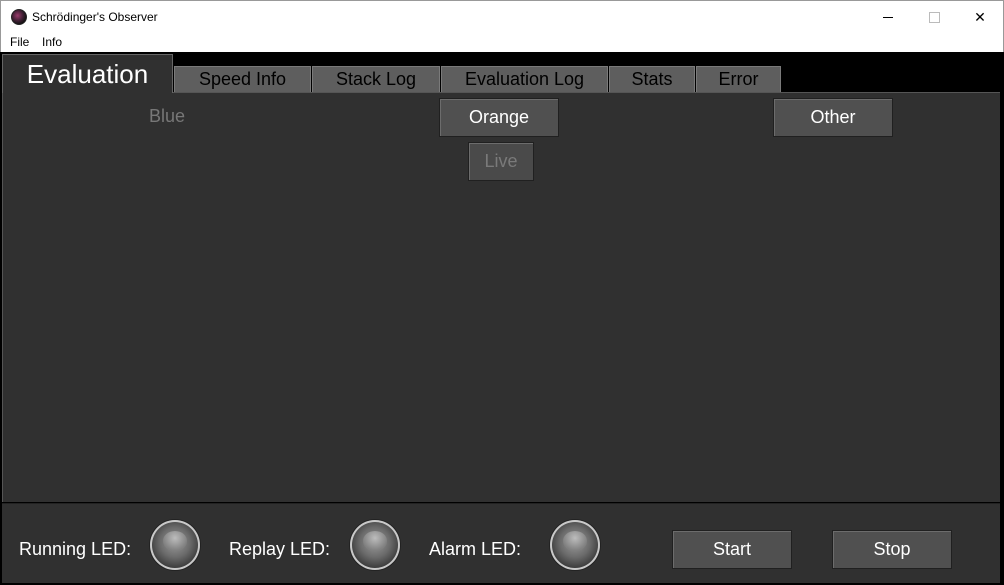  I want to click on tab-stack-log: Stack Log, so click(376, 79).